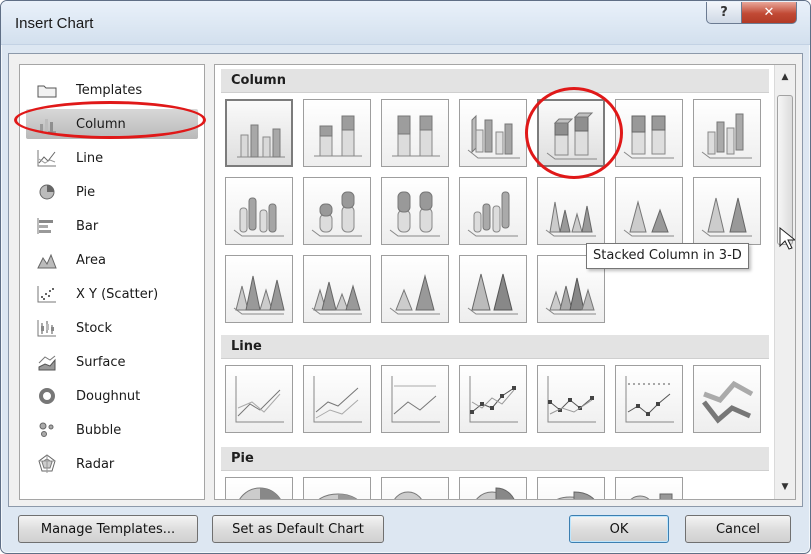 The height and width of the screenshot is (554, 811). Describe the element at coordinates (101, 124) in the screenshot. I see `sidebar-item-label: Column` at that location.